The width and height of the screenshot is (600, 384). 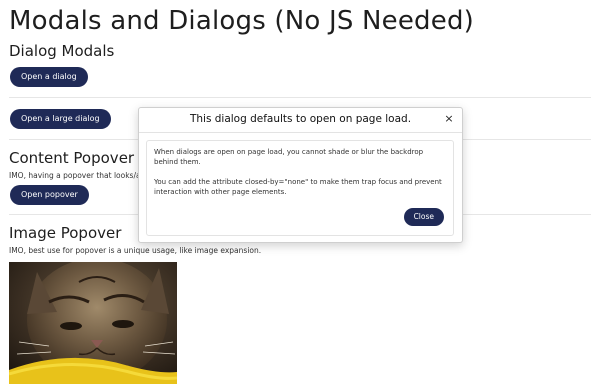 I want to click on close-icon: ×, so click(x=449, y=119).